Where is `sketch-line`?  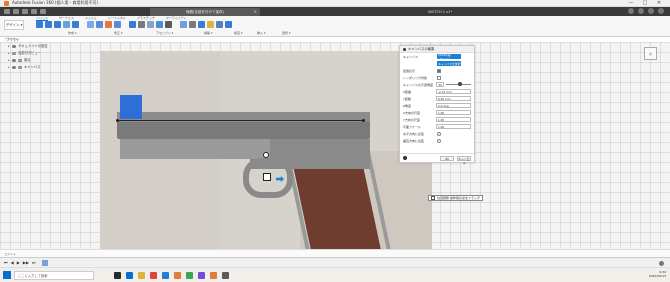
sketch-line is located at coordinates (240, 120).